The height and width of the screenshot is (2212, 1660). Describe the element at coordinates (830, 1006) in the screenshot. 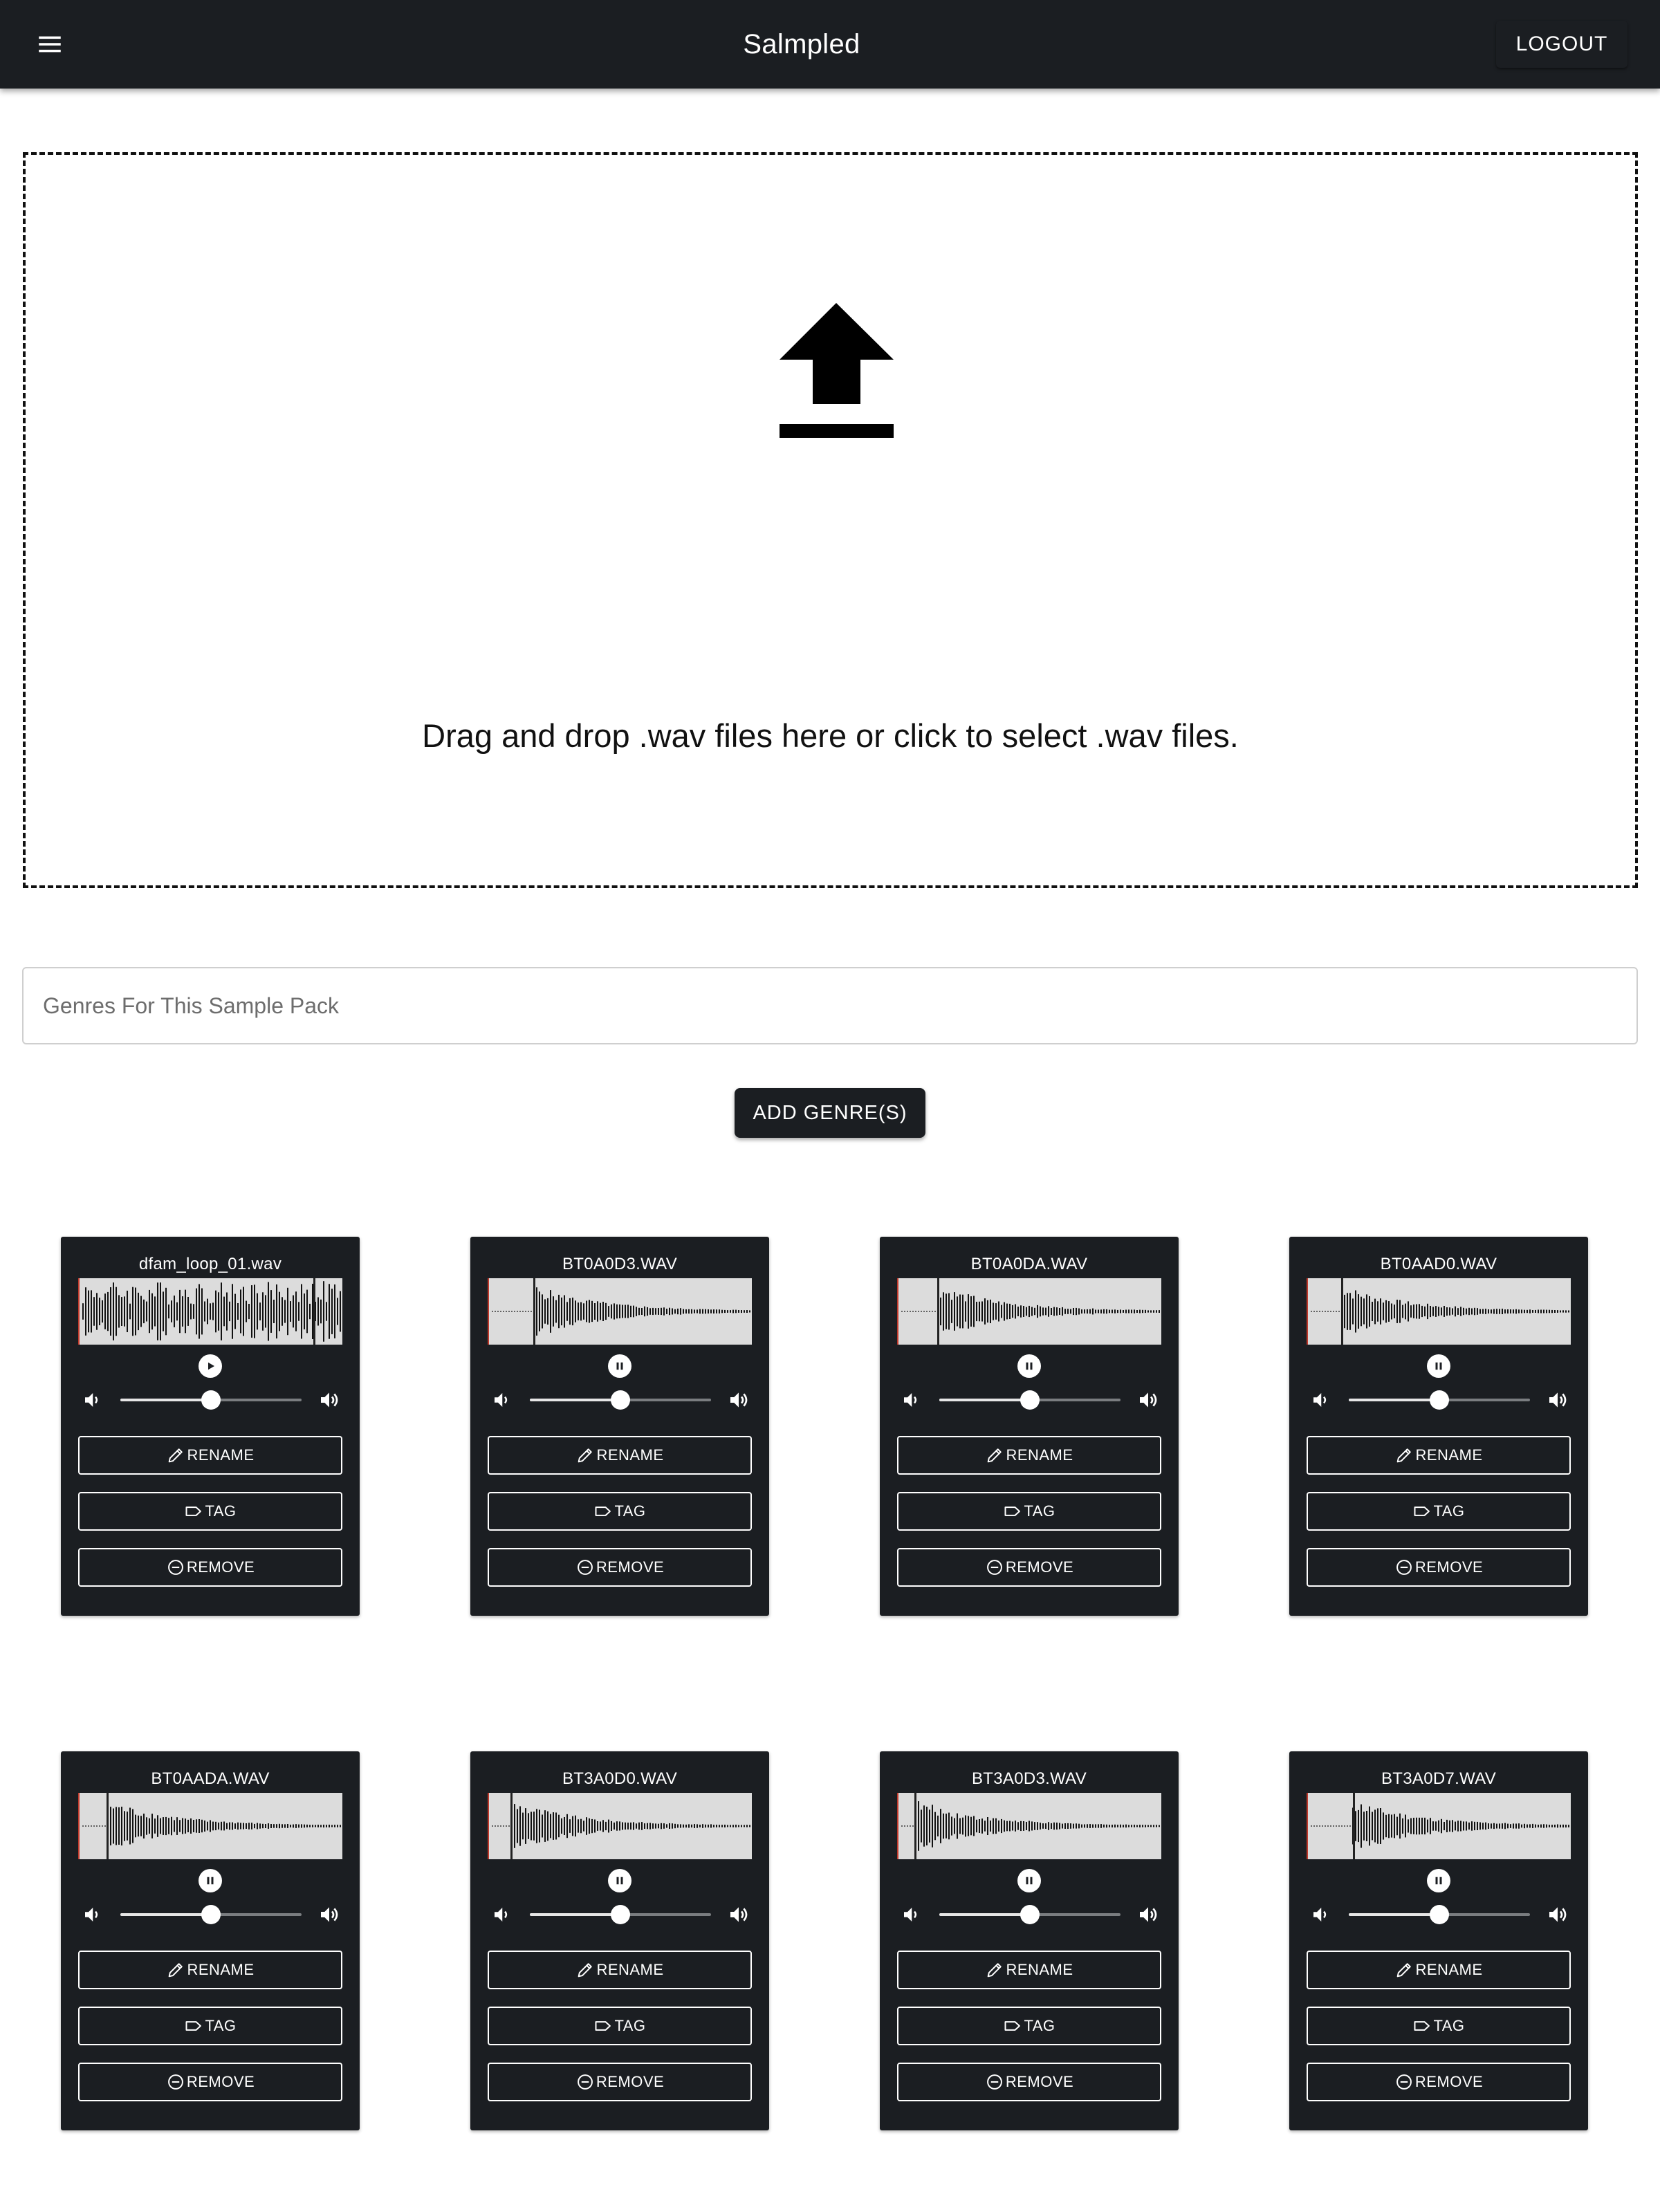

I see `genres-input` at that location.